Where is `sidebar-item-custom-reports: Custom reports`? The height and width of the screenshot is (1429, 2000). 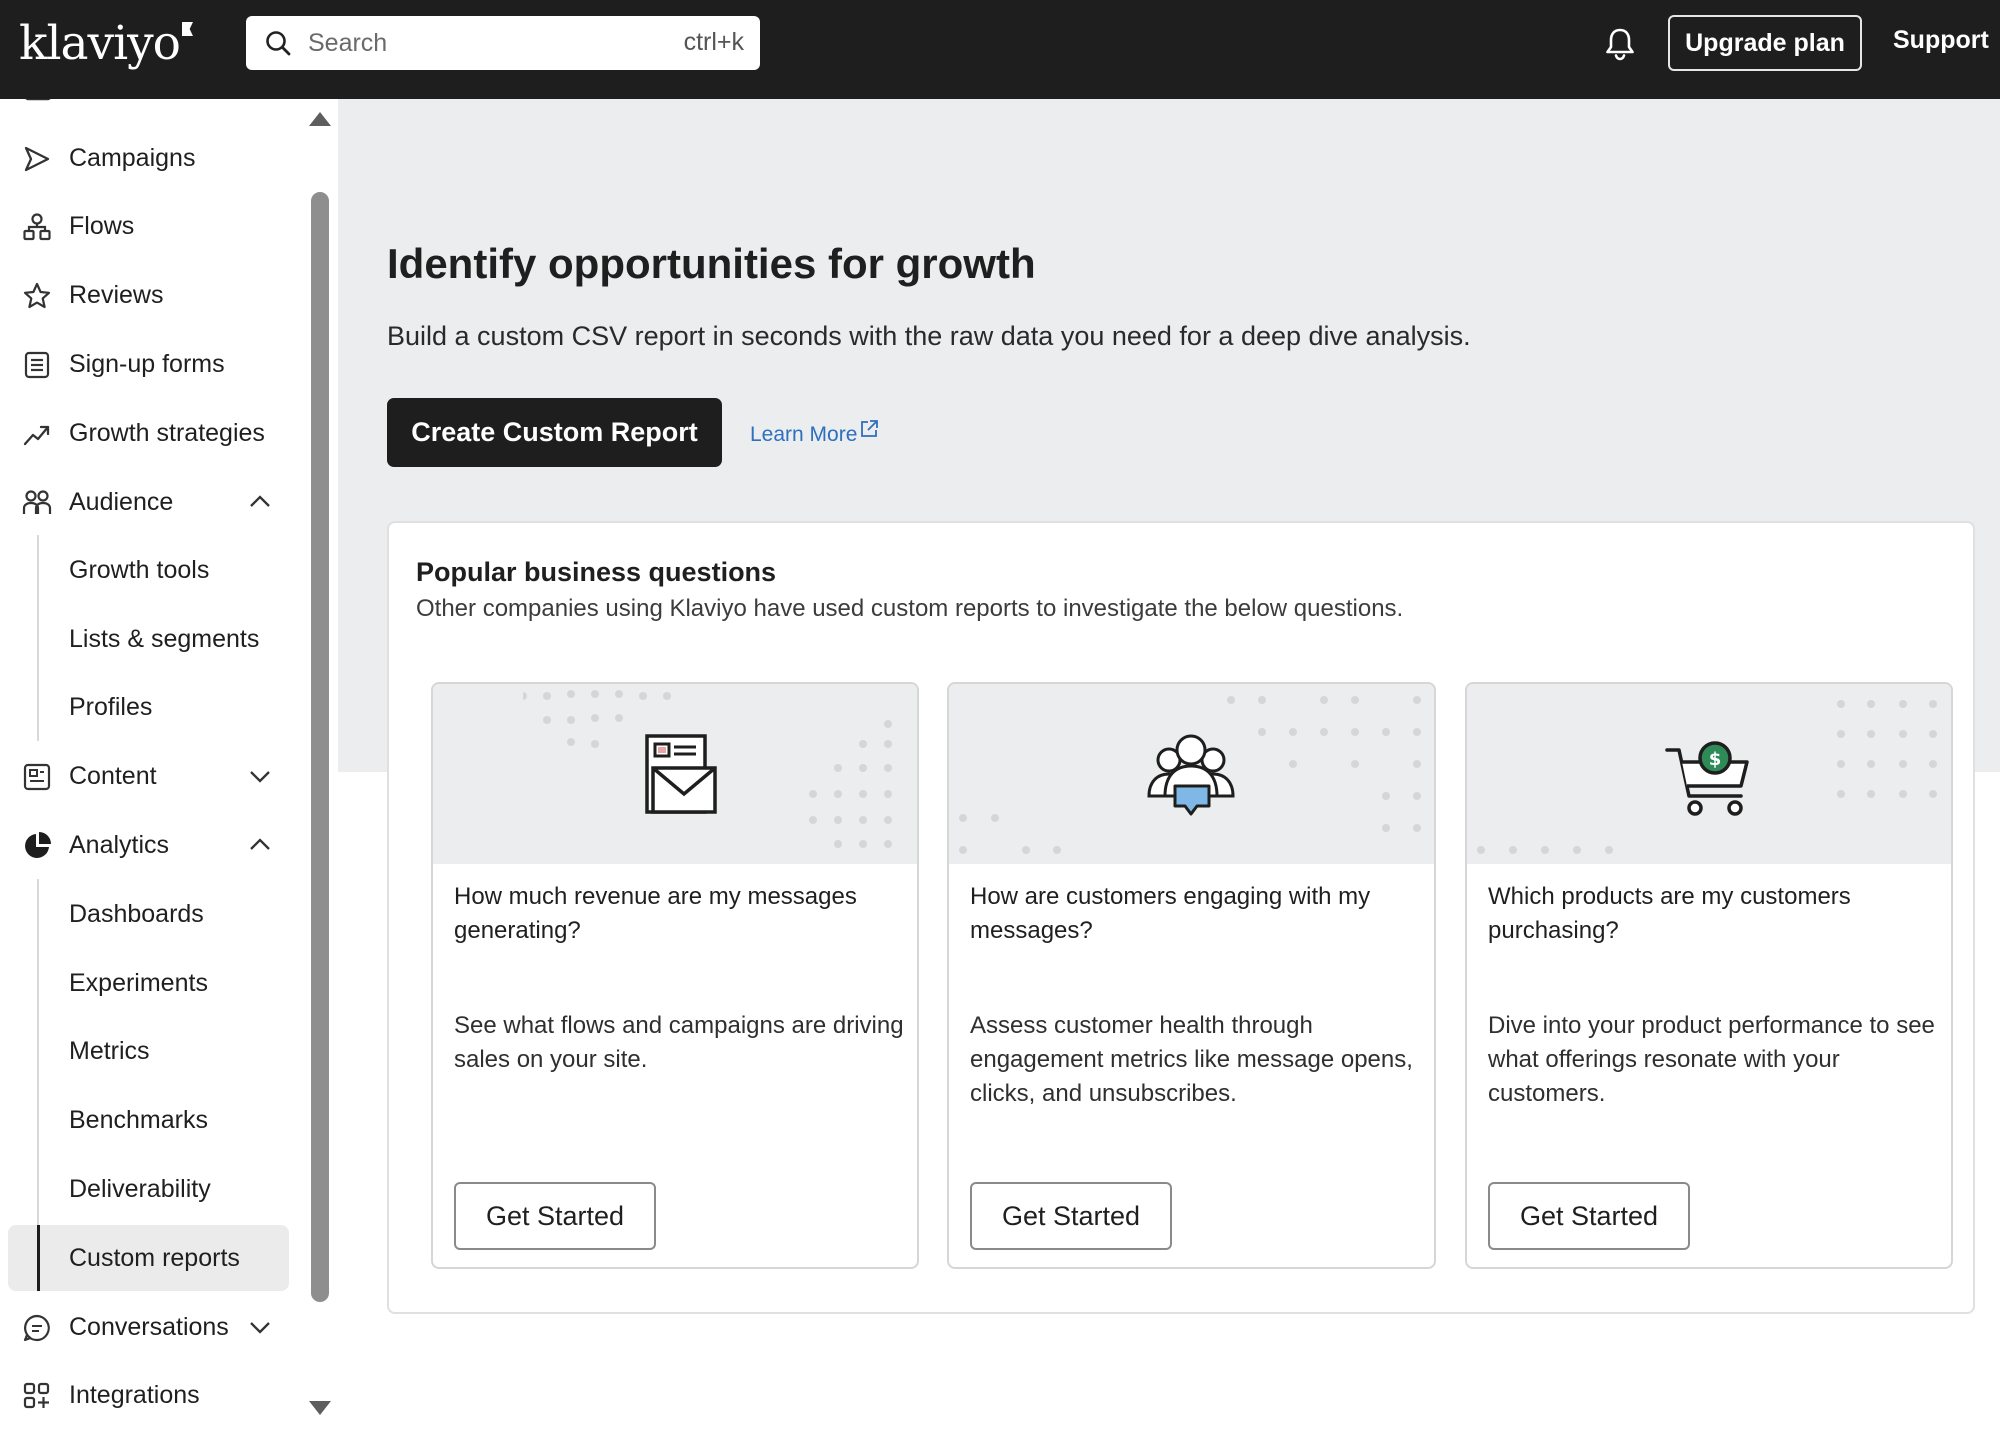 sidebar-item-custom-reports: Custom reports is located at coordinates (150, 1258).